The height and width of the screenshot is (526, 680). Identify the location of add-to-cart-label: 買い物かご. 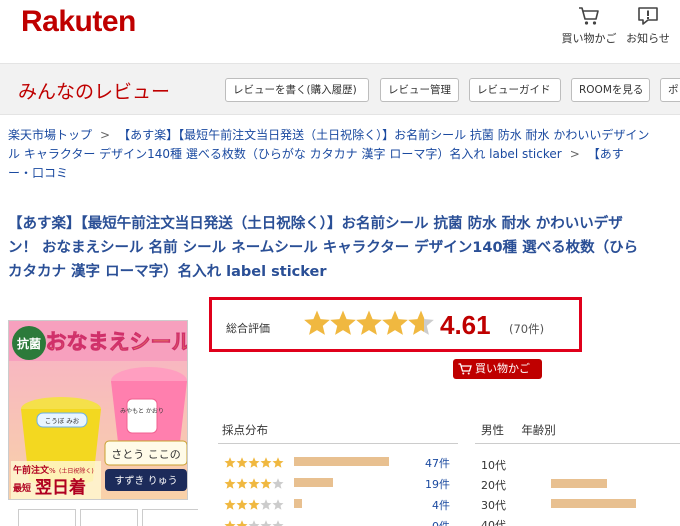
(502, 368).